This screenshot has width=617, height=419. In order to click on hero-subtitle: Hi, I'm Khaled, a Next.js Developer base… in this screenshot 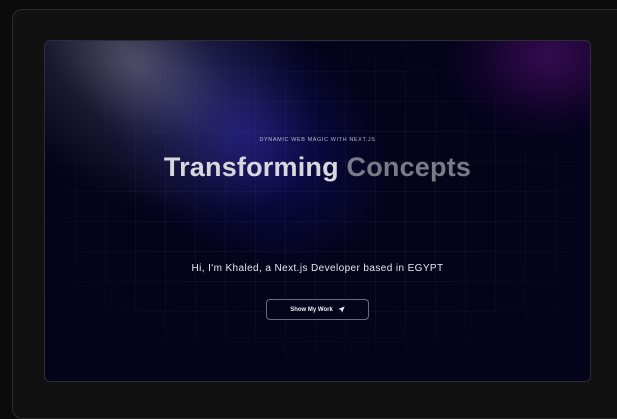, I will do `click(317, 268)`.